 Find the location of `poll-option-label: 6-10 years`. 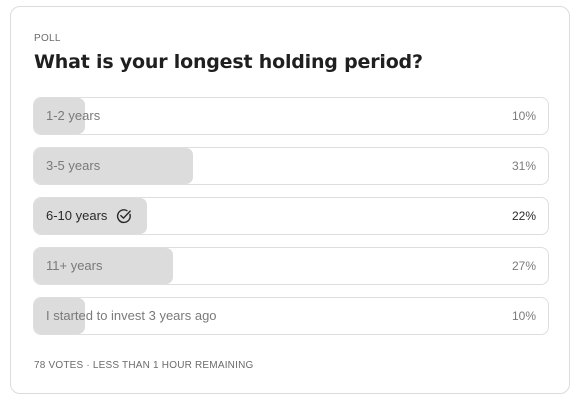

poll-option-label: 6-10 years is located at coordinates (89, 216).